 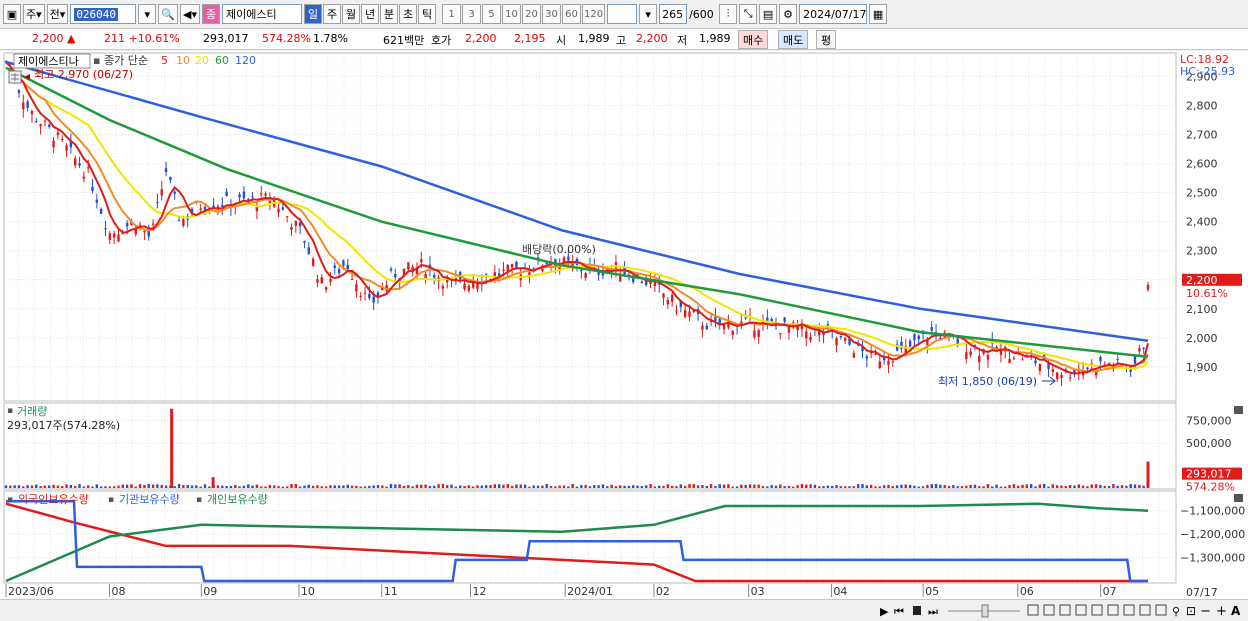 I want to click on stop-icon, so click(x=917, y=610).